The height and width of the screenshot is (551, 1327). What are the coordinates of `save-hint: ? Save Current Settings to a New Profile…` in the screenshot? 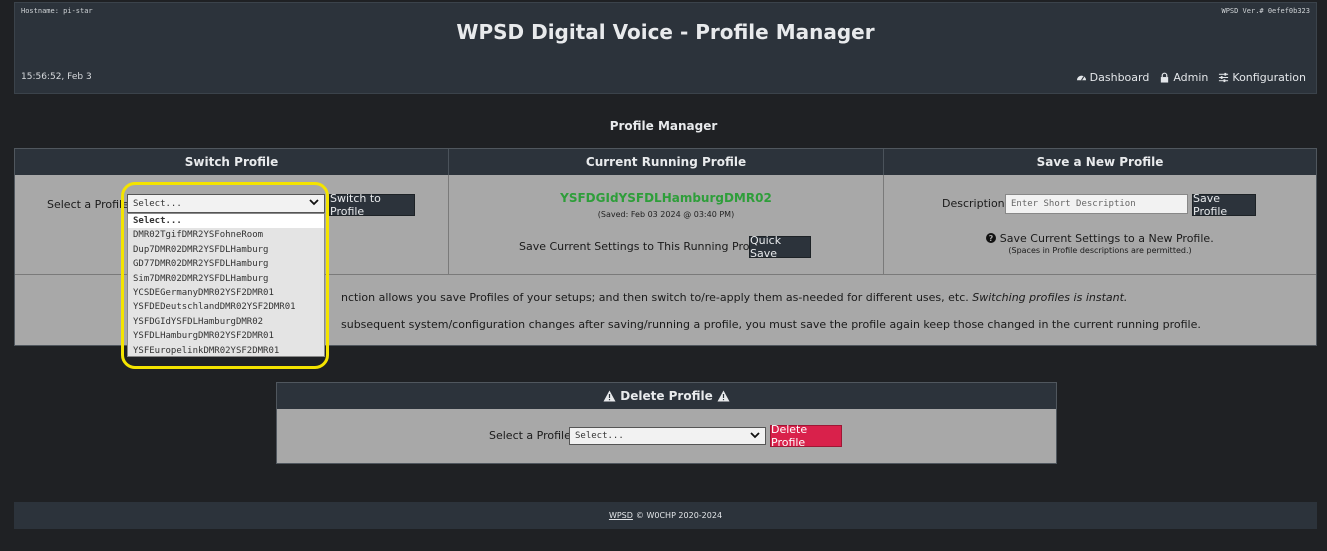 It's located at (1100, 238).